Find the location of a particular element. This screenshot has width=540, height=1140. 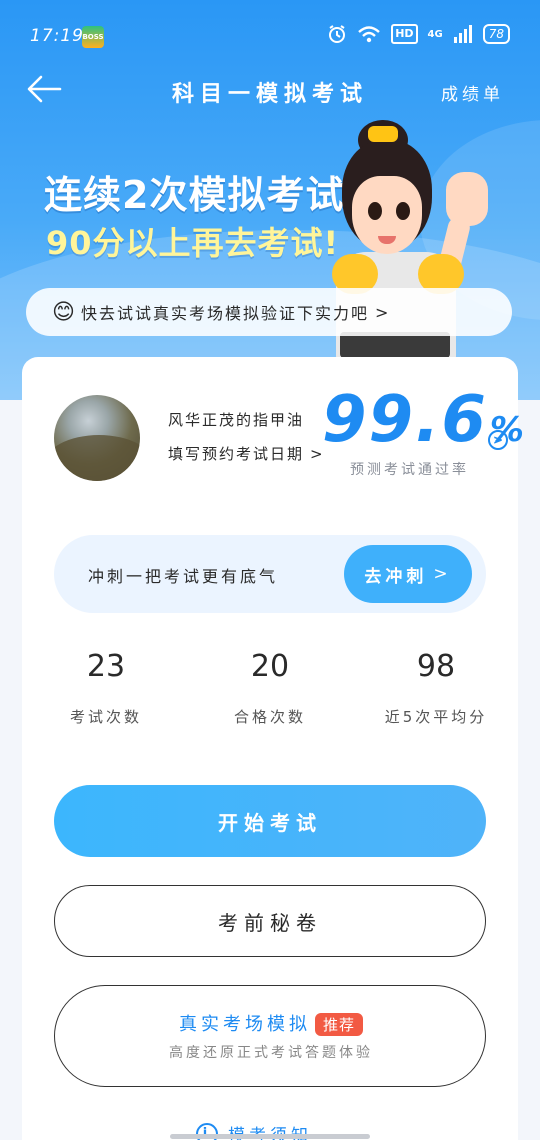

status-icons: HD 4G 78 is located at coordinates (418, 34).